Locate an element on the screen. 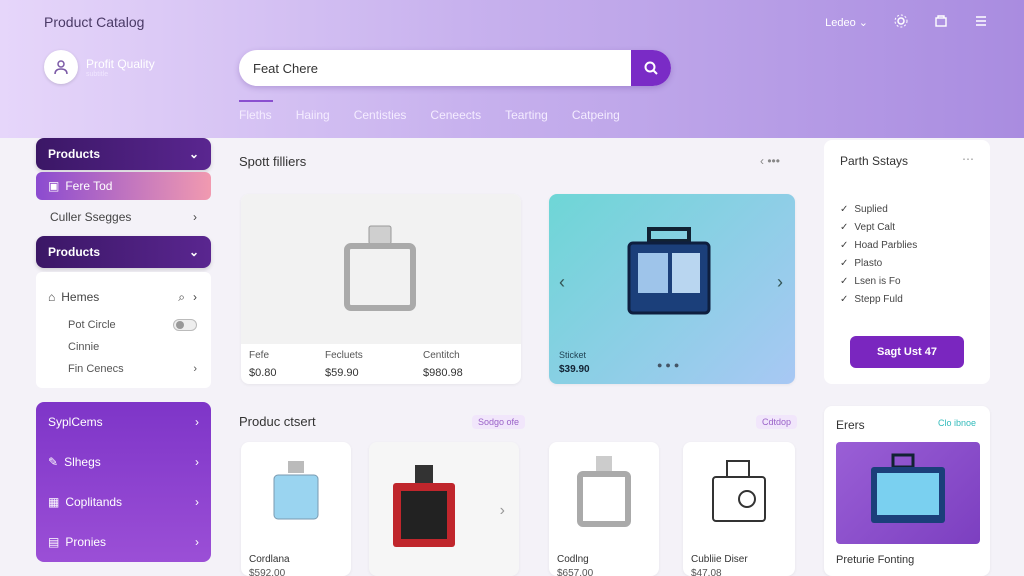 This screenshot has width=1024, height=576. language-select: Ledeo ⌄ is located at coordinates (846, 22).